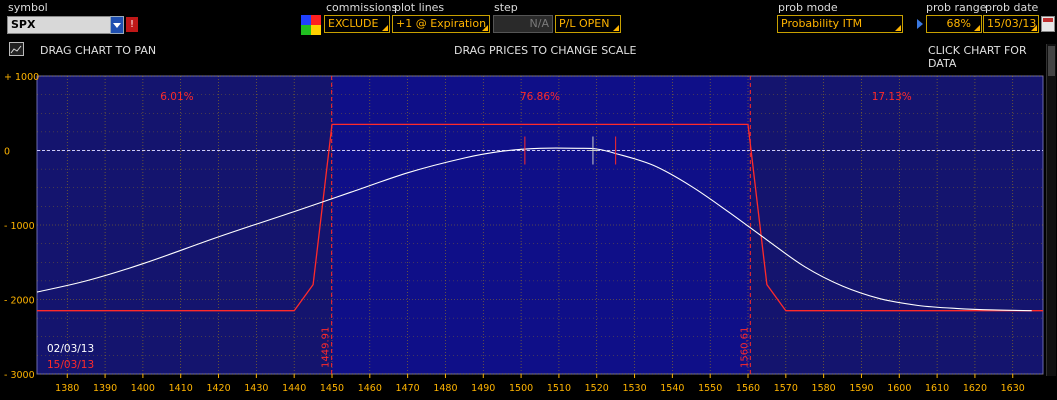 Image resolution: width=1057 pixels, height=400 pixels. What do you see at coordinates (634, 388) in the screenshot?
I see `x-tick-label: 1530` at bounding box center [634, 388].